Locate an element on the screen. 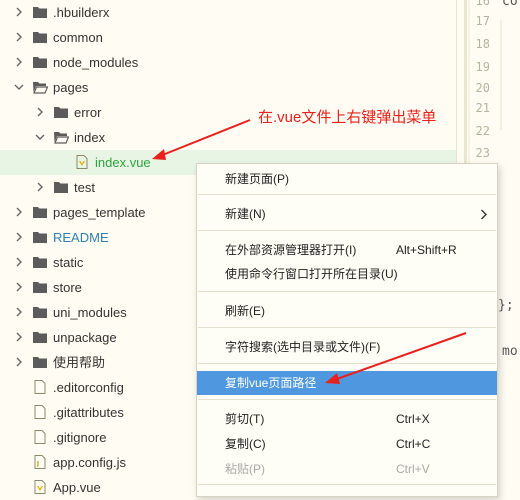  code-fragment: co is located at coordinates (510, 4).